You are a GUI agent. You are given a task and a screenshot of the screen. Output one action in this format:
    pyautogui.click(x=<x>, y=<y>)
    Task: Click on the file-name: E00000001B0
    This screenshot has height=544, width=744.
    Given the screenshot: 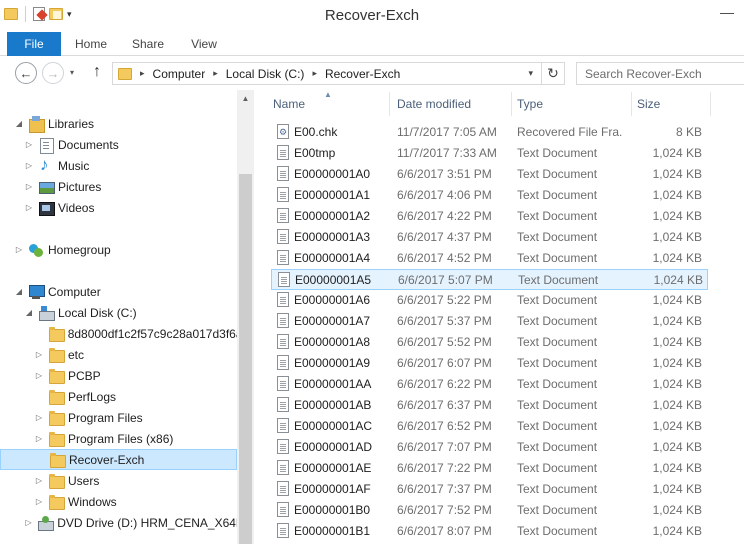 What is the action you would take?
    pyautogui.click(x=332, y=510)
    